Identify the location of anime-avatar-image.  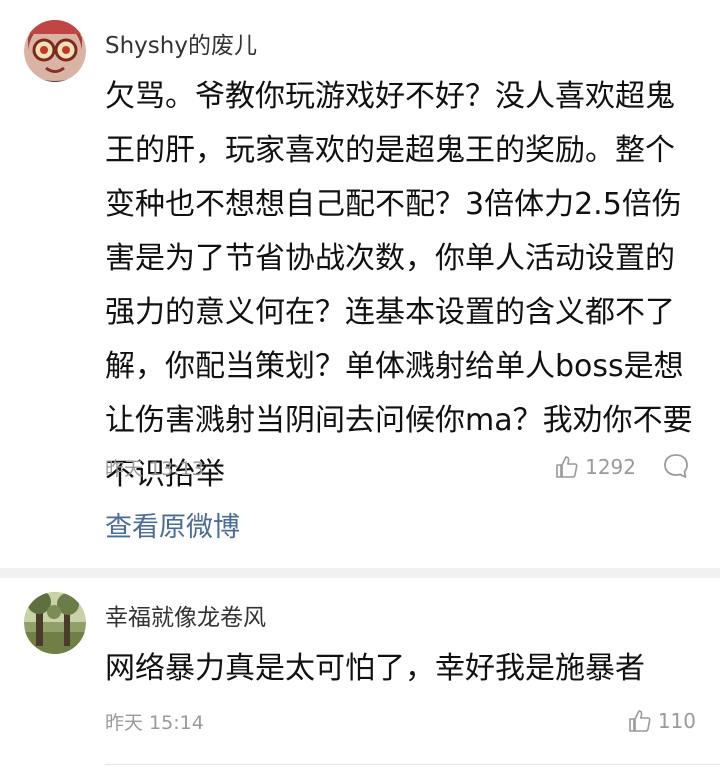
(55, 51).